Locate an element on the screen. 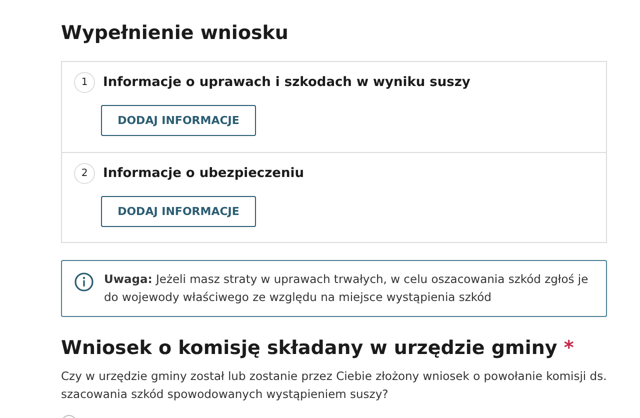 The width and height of the screenshot is (640, 418). step-title: Informacje o uprawach i szkodach w wyniku suszy is located at coordinates (286, 82).